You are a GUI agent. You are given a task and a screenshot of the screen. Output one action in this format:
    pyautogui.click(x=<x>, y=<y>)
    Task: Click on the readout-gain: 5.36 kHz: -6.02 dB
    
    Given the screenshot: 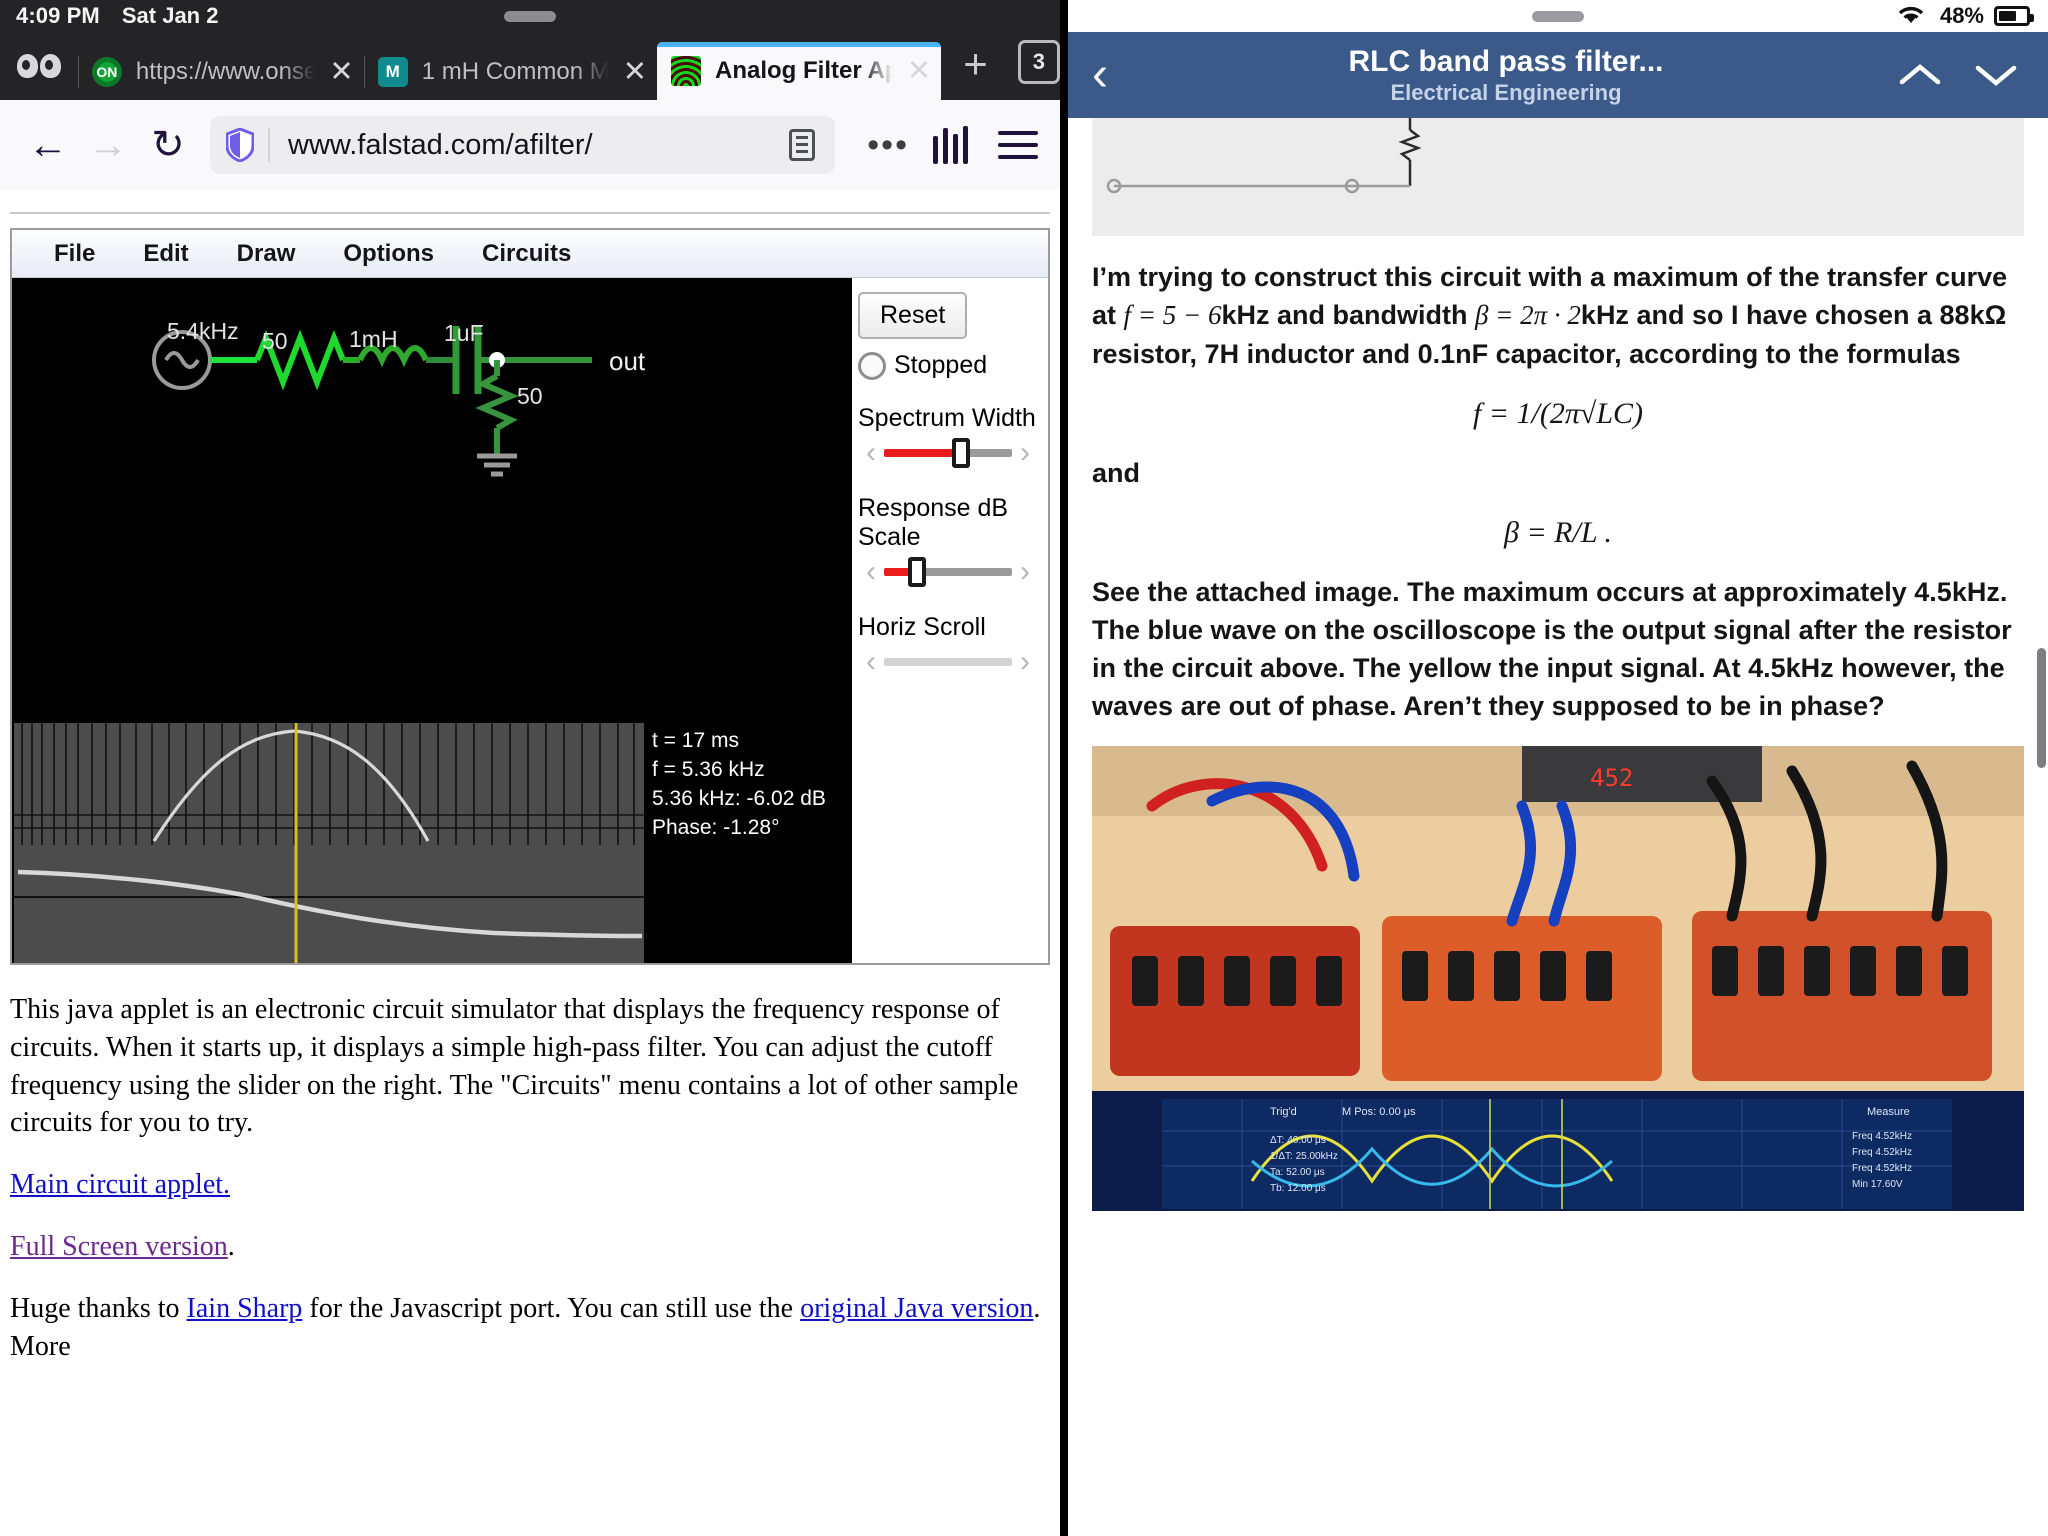 What is the action you would take?
    pyautogui.click(x=739, y=798)
    